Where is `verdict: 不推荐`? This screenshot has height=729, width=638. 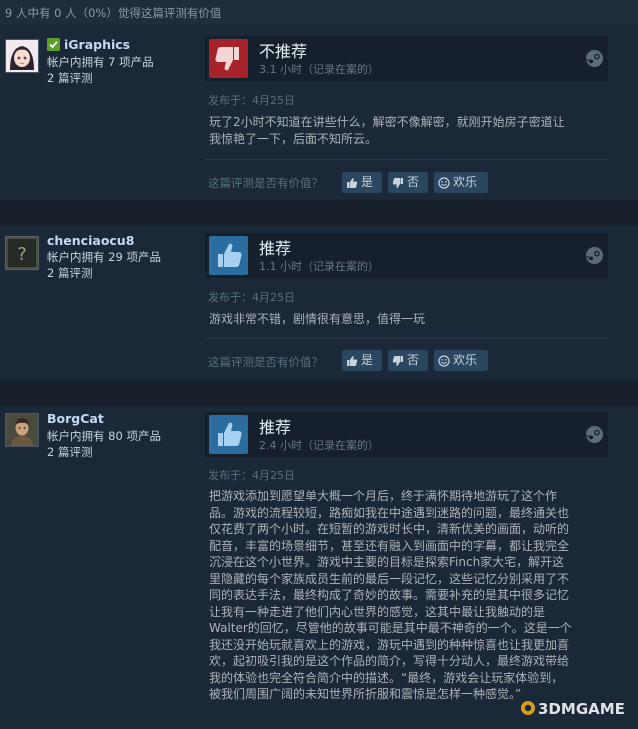 verdict: 不推荐 is located at coordinates (283, 51).